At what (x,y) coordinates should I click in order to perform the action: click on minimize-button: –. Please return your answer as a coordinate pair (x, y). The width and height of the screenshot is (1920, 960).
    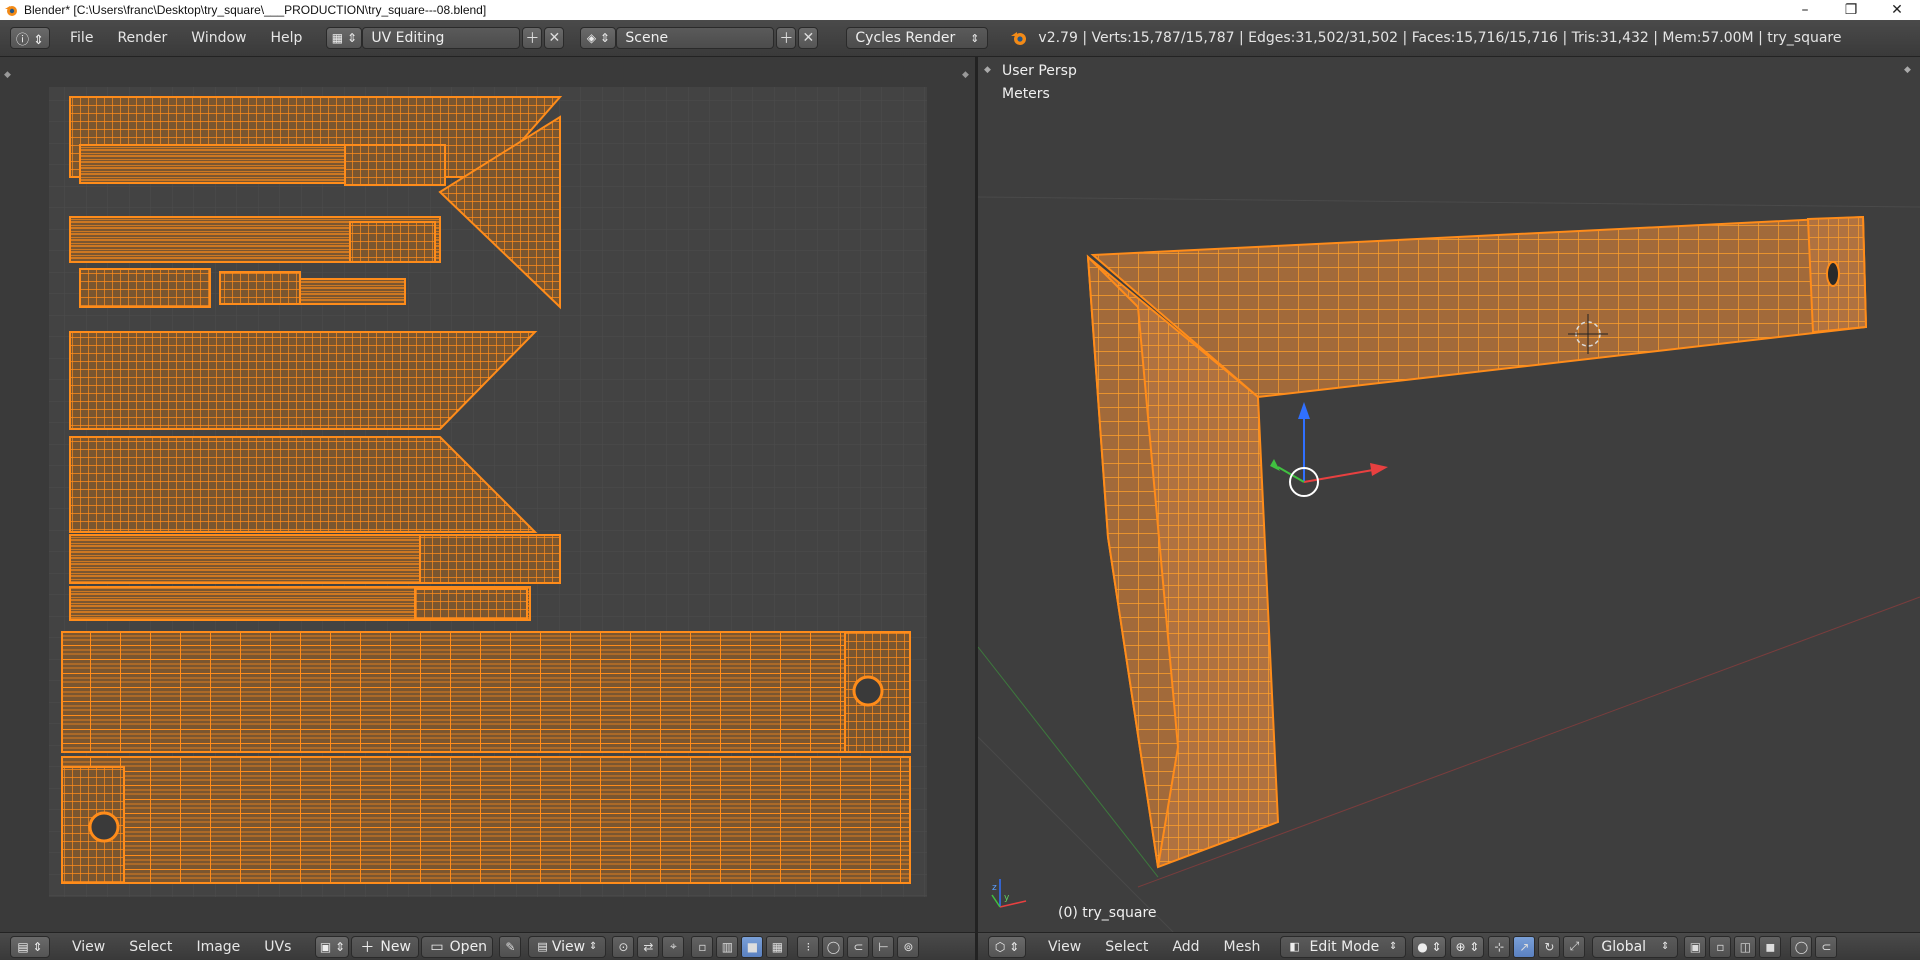
    Looking at the image, I should click on (1805, 10).